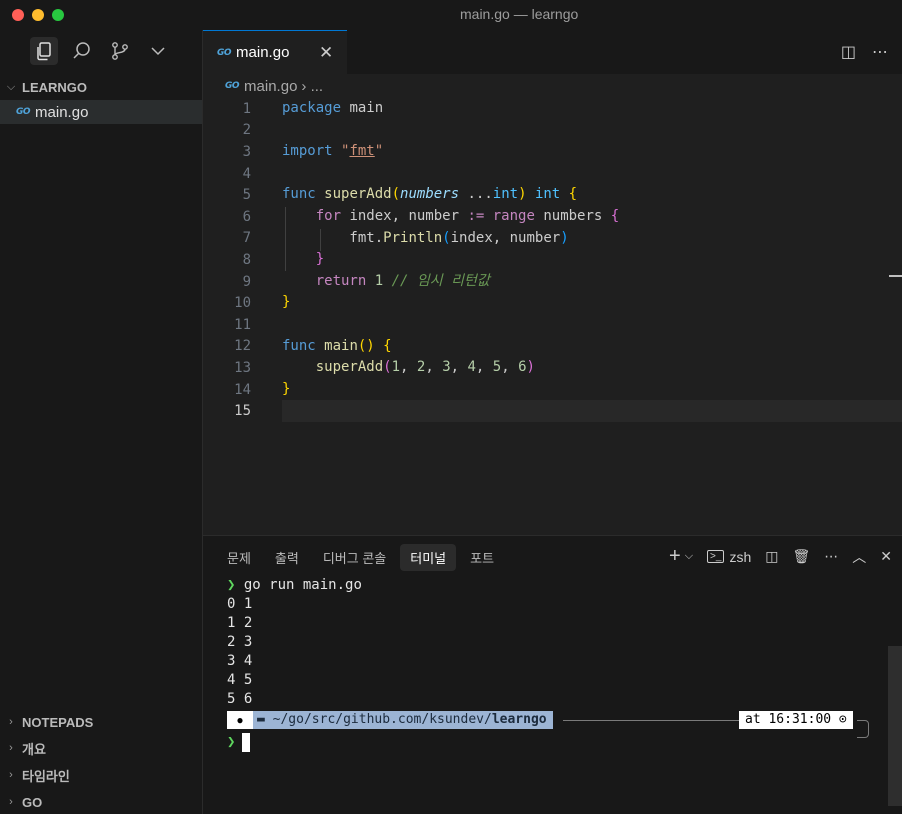  I want to click on window-title: main.go — learngo, so click(519, 14).